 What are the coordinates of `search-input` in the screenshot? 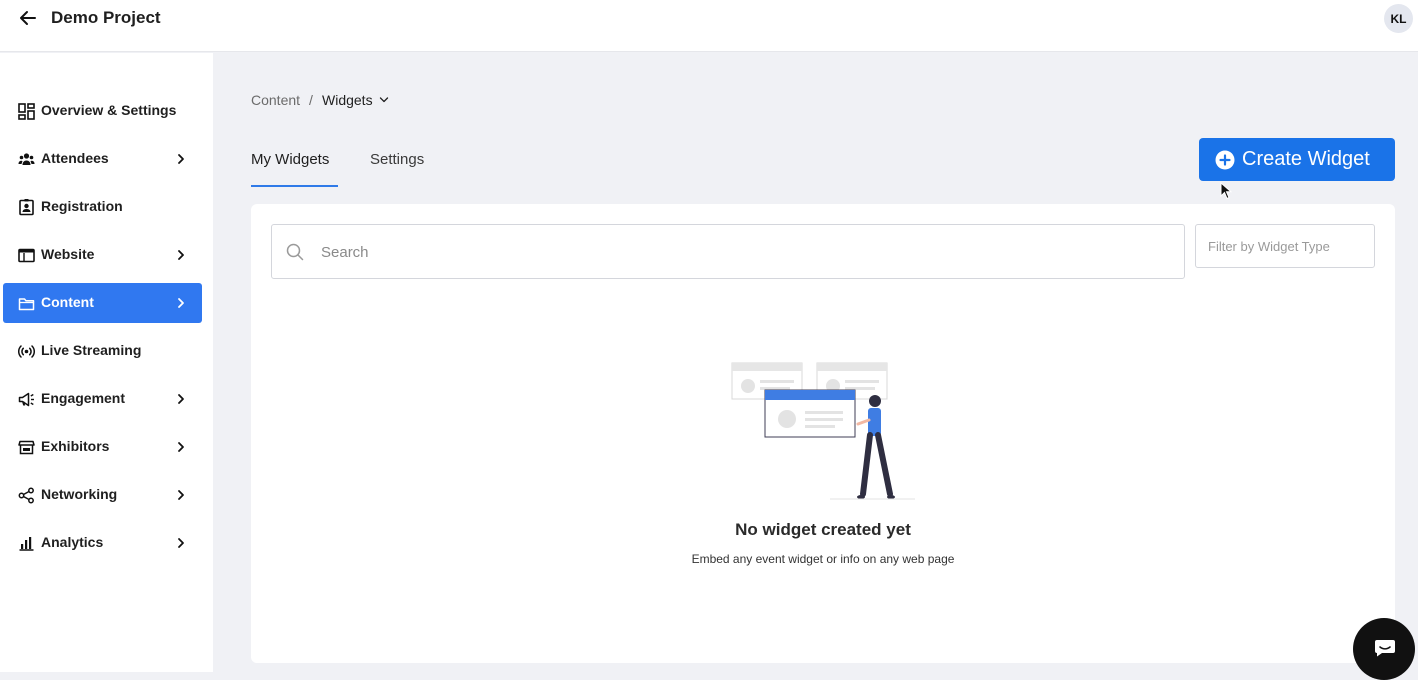 It's located at (741, 252).